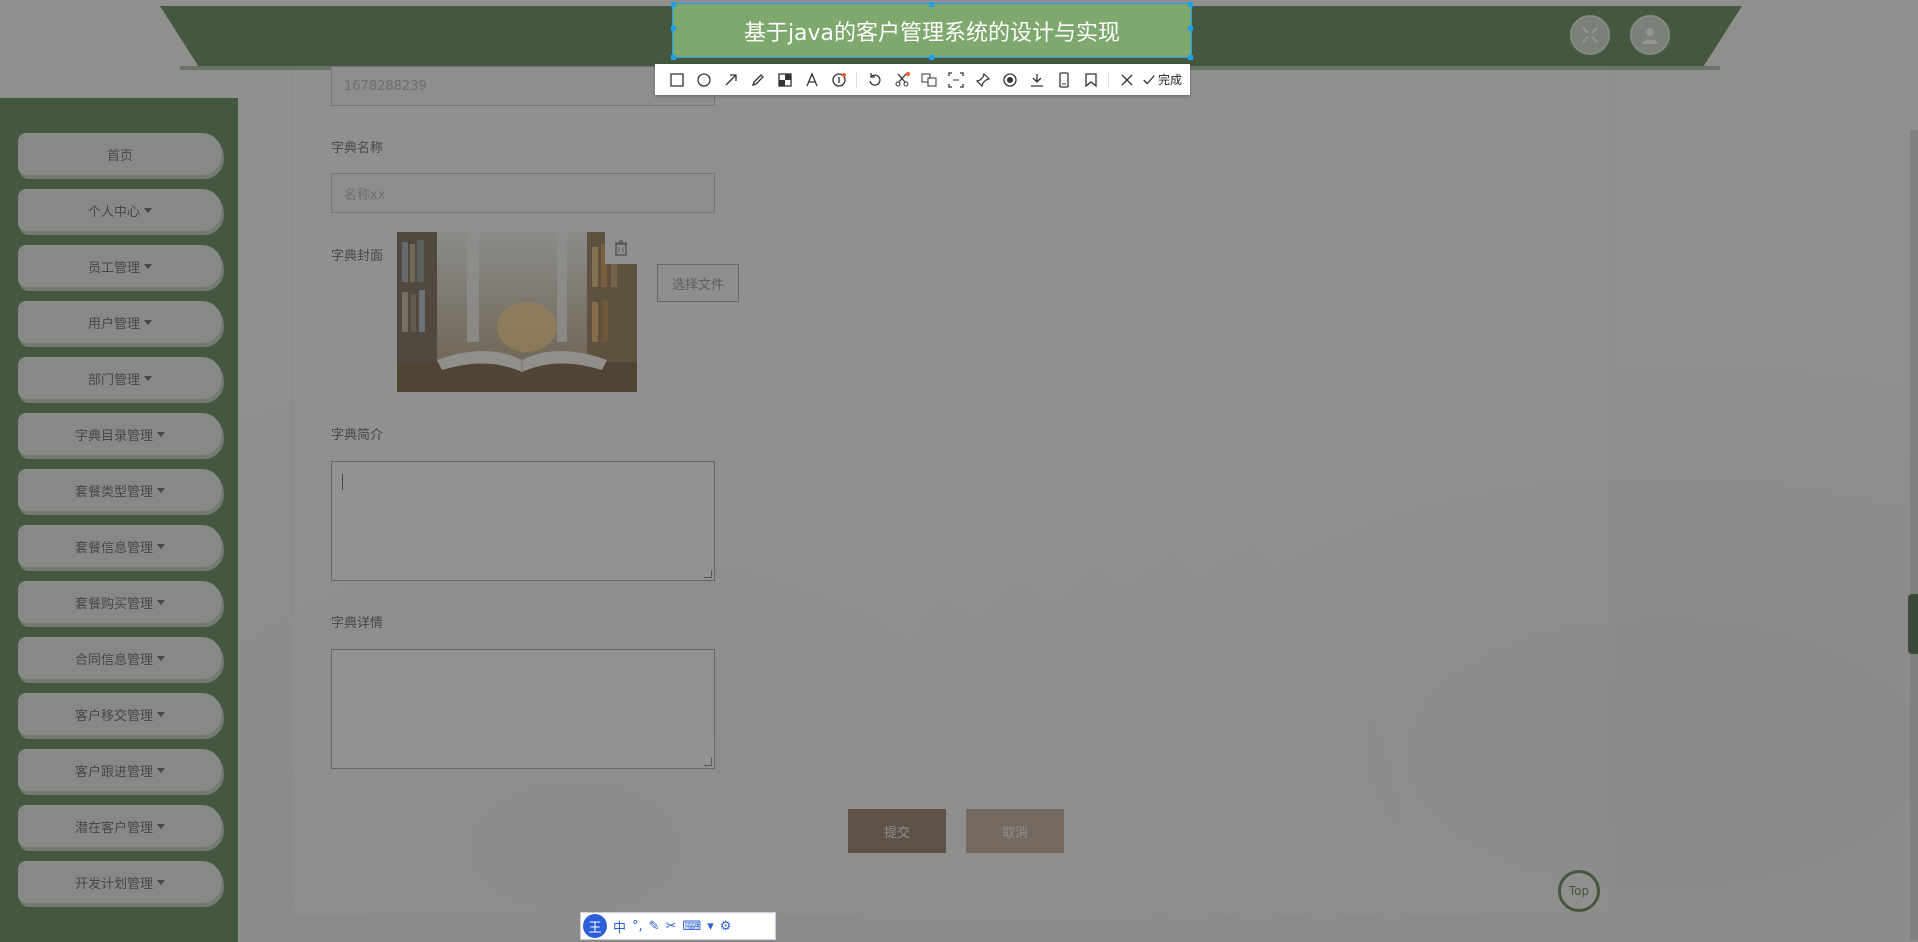 This screenshot has width=1918, height=942. Describe the element at coordinates (621, 248) in the screenshot. I see `delete-image-icon` at that location.